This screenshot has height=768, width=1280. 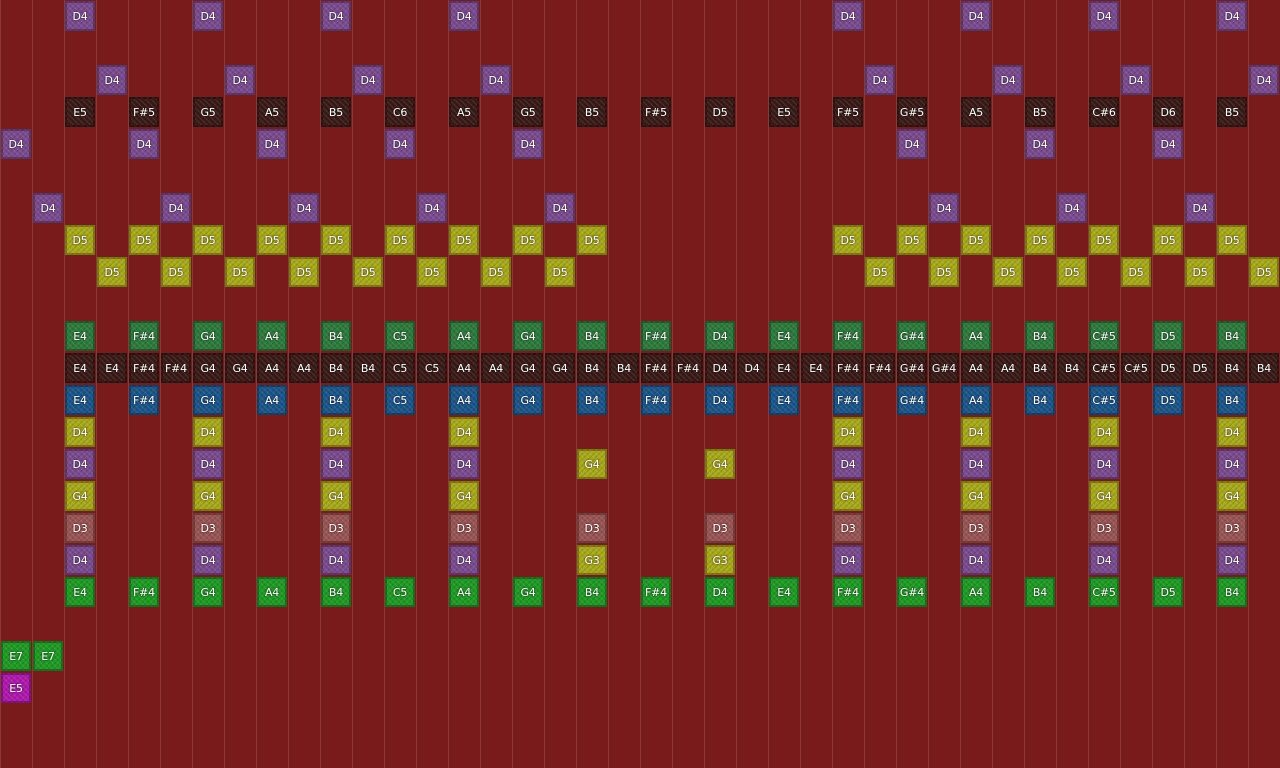 What do you see at coordinates (208, 112) in the screenshot?
I see `note-block: G5` at bounding box center [208, 112].